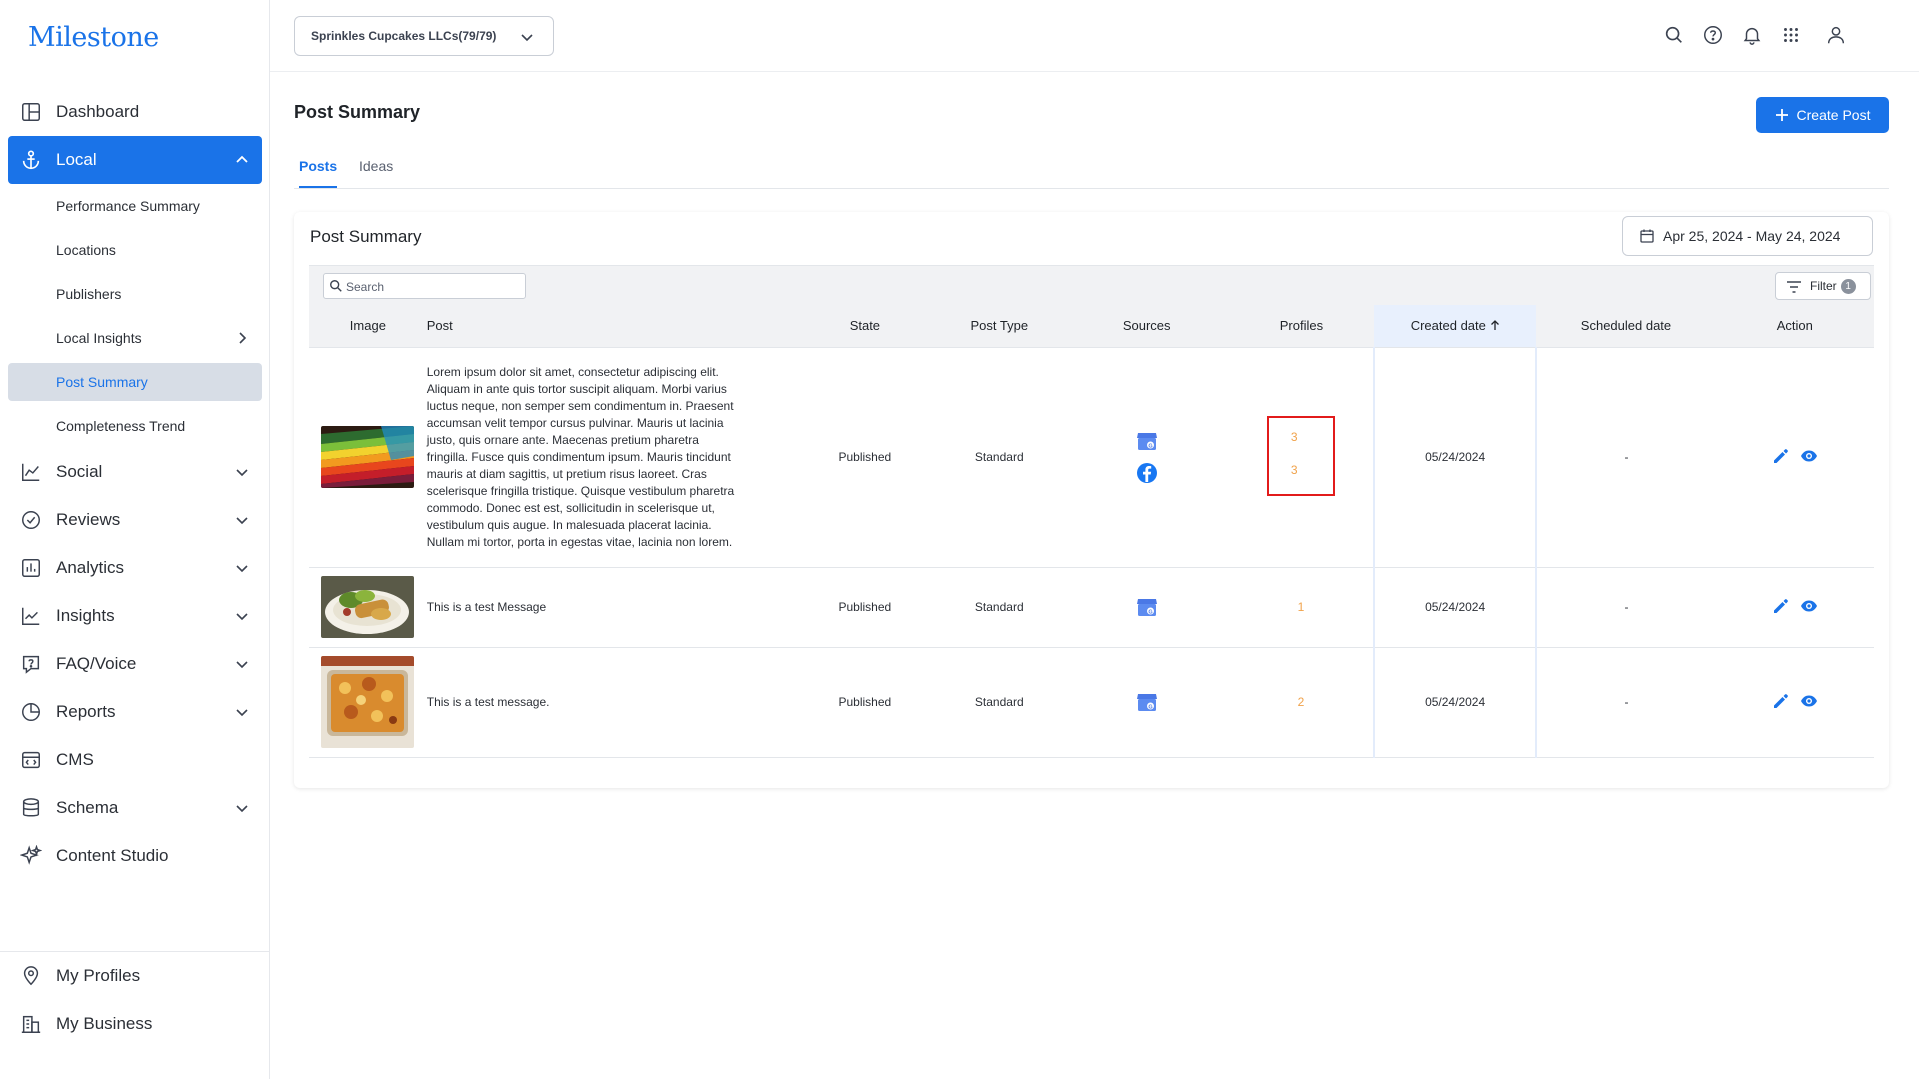 The height and width of the screenshot is (1079, 1919). I want to click on column-header-created-date: Created date, so click(1455, 326).